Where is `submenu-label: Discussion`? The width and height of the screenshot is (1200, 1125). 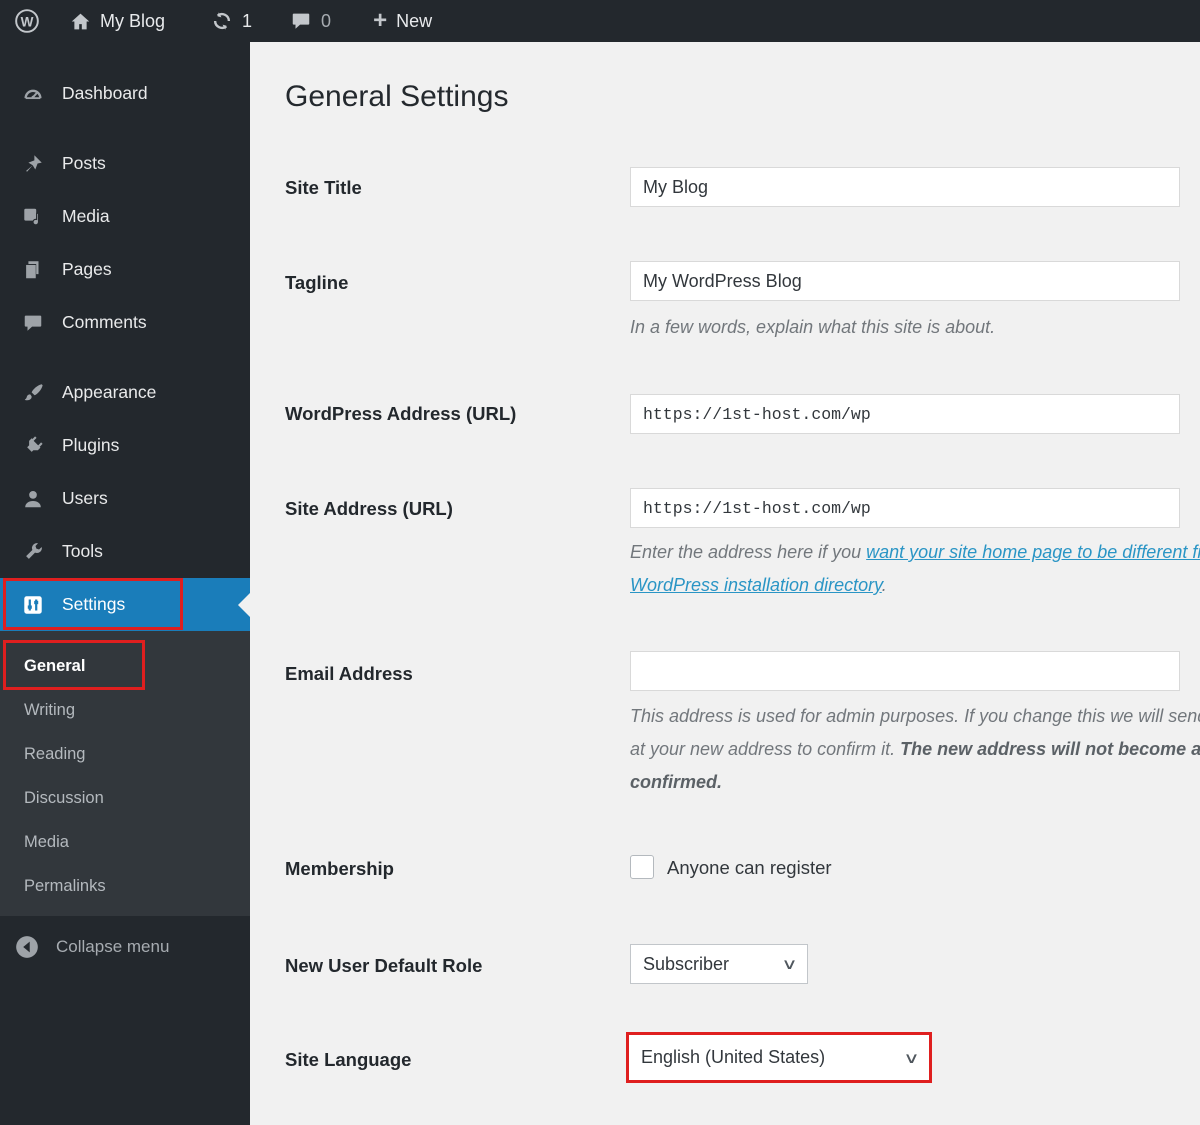
submenu-label: Discussion is located at coordinates (64, 797).